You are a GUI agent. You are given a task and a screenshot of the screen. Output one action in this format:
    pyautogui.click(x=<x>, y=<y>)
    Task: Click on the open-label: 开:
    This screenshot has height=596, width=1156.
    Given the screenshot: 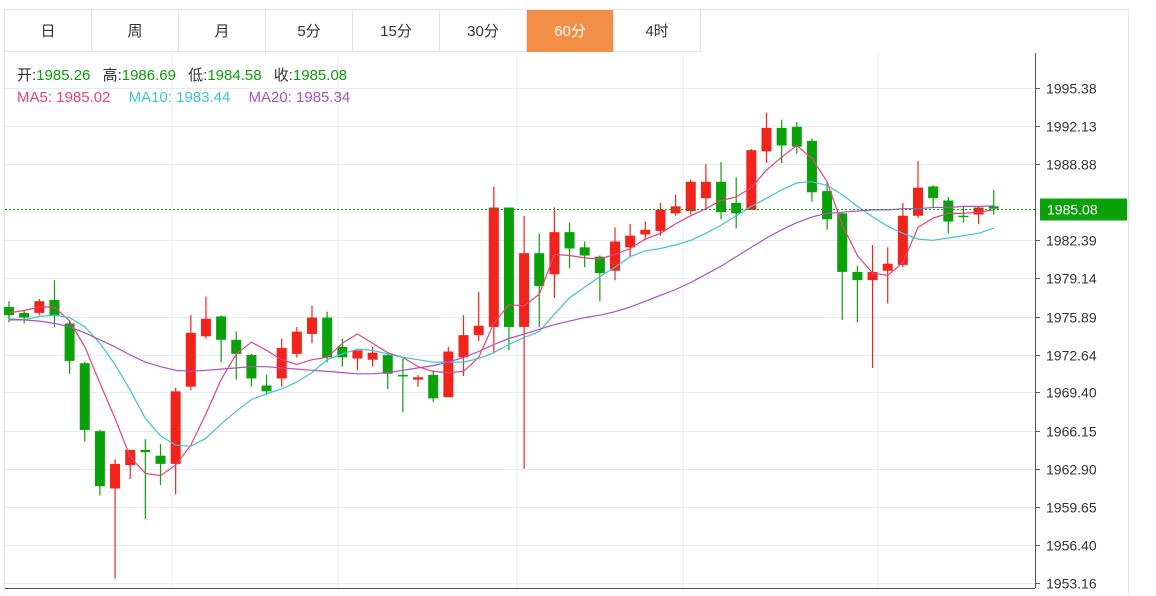 What is the action you would take?
    pyautogui.click(x=27, y=75)
    